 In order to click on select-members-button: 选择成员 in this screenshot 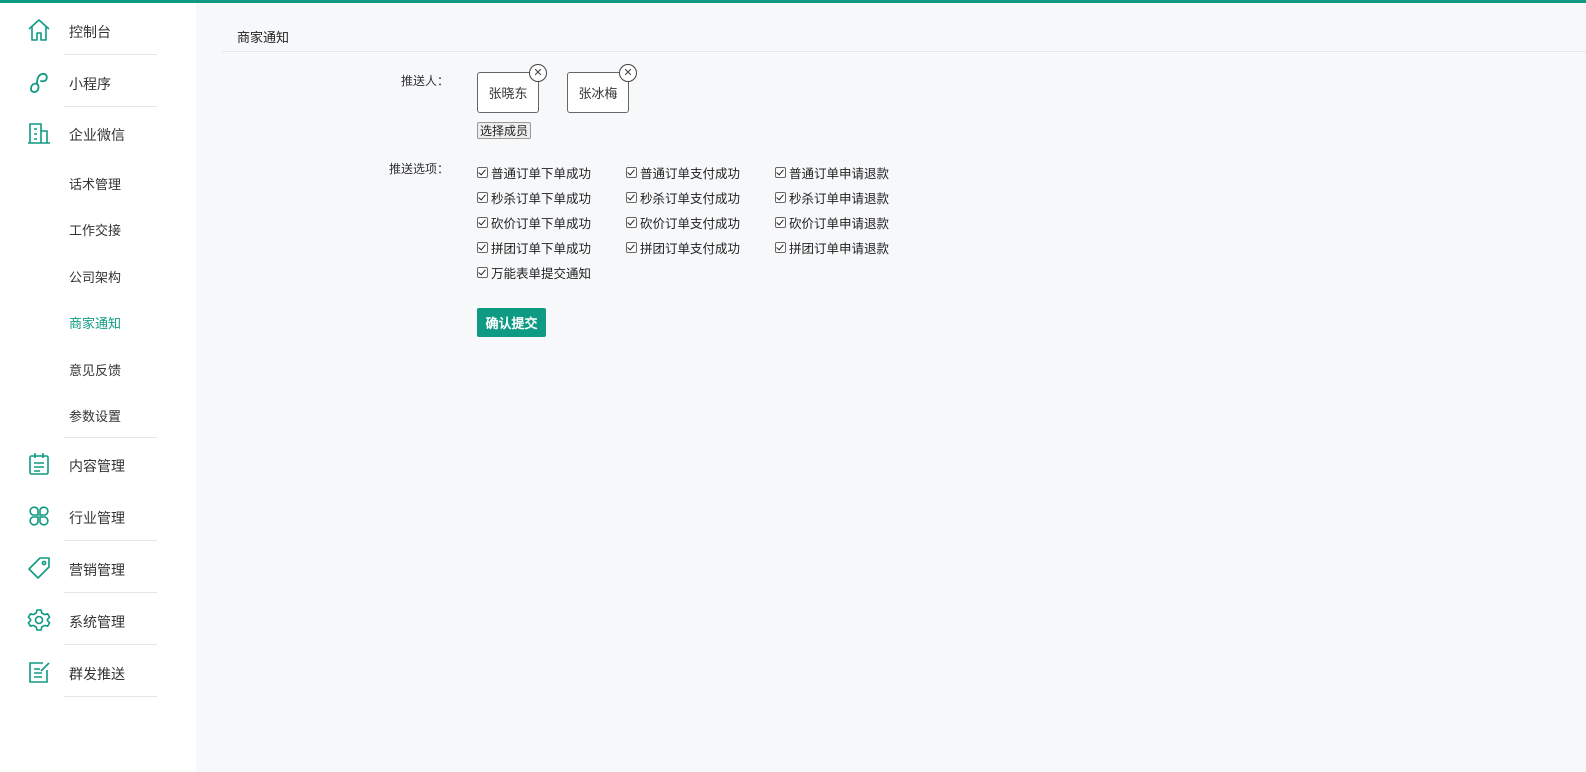, I will do `click(504, 130)`.